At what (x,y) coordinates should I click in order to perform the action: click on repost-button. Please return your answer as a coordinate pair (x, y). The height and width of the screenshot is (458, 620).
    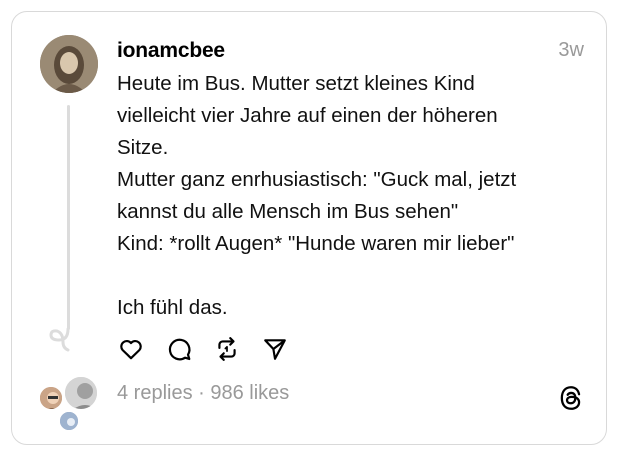
    Looking at the image, I should click on (227, 349).